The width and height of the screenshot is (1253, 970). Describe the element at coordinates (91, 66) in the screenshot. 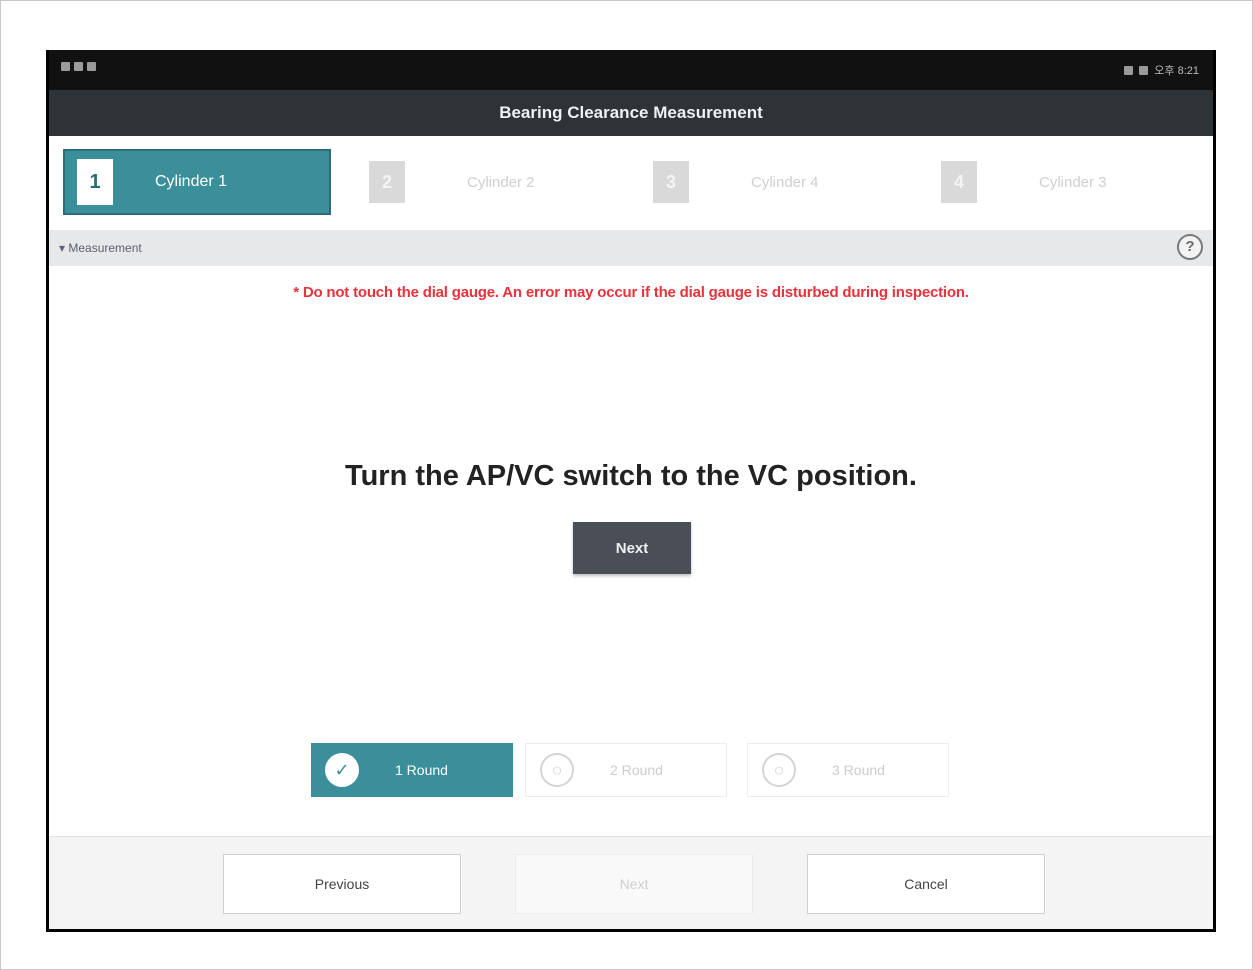

I see `app-icon` at that location.